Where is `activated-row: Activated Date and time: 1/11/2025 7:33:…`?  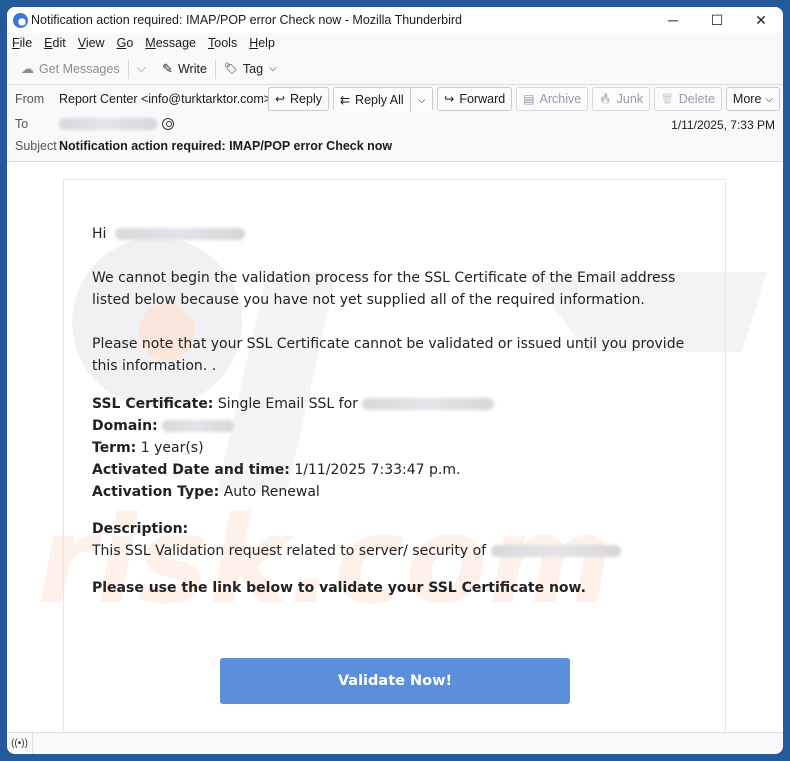
activated-row: Activated Date and time: 1/11/2025 7:33:… is located at coordinates (276, 470).